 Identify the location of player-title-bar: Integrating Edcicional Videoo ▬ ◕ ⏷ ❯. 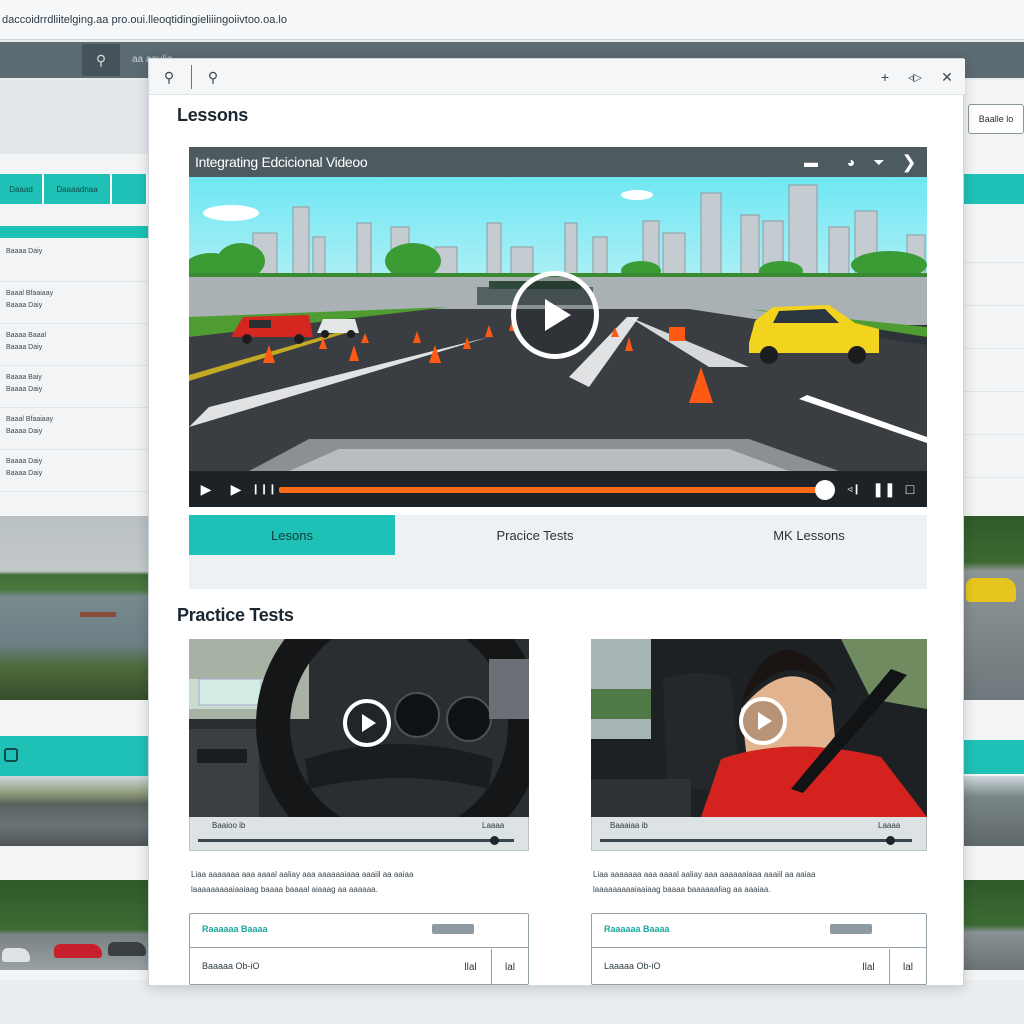
(558, 162).